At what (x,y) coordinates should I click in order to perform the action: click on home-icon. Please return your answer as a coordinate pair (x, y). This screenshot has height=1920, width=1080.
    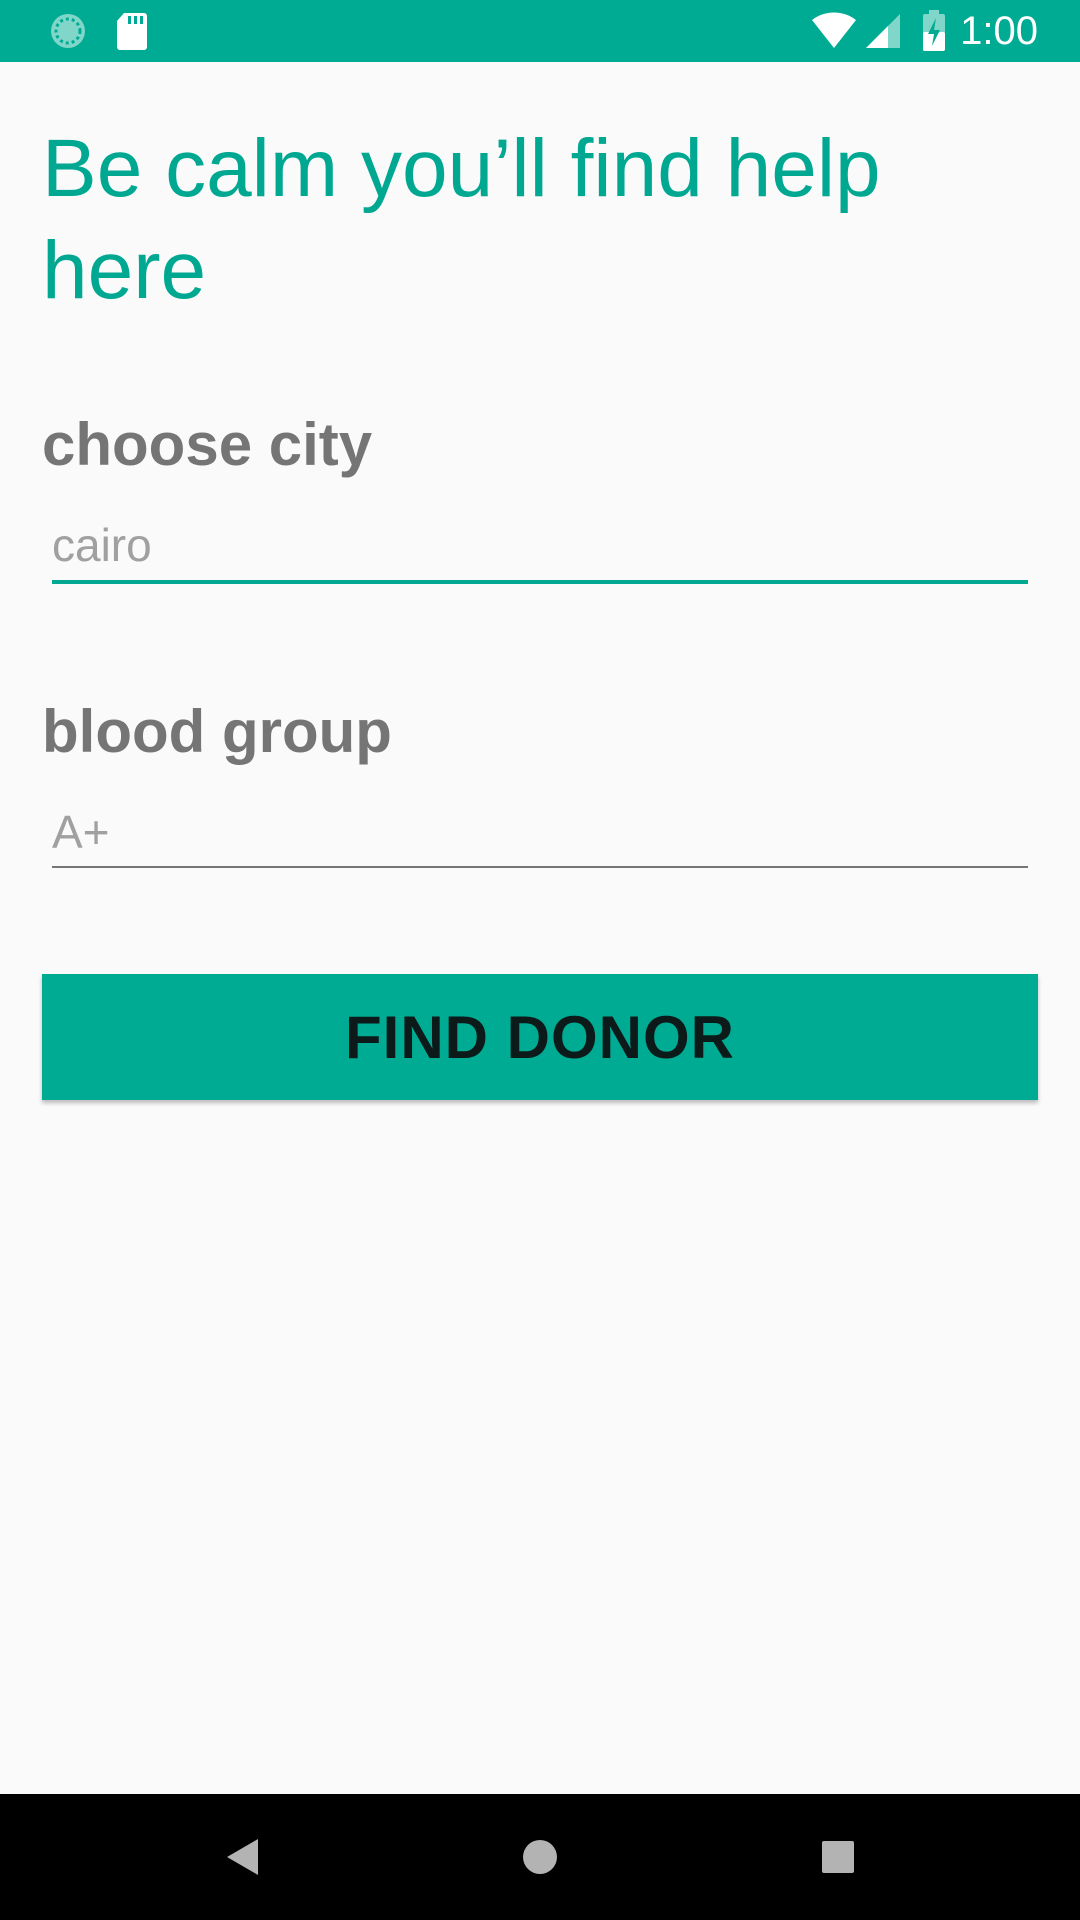
    Looking at the image, I should click on (540, 1857).